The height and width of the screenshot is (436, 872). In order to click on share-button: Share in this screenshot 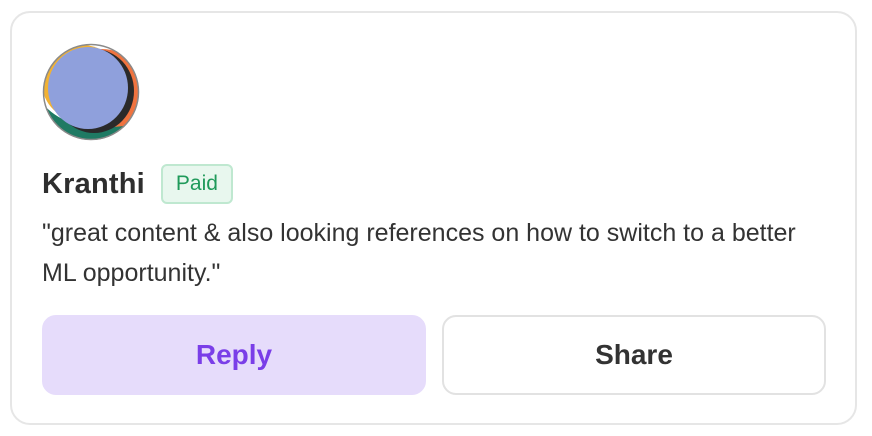, I will do `click(634, 355)`.